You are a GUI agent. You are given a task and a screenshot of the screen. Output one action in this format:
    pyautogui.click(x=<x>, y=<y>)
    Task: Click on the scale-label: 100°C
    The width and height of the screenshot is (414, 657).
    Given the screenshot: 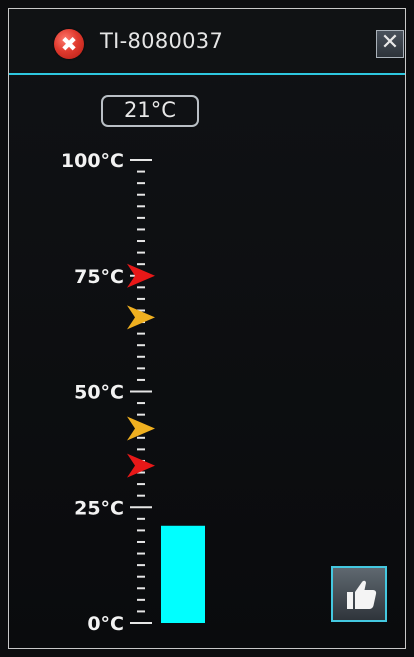 What is the action you would take?
    pyautogui.click(x=92, y=161)
    